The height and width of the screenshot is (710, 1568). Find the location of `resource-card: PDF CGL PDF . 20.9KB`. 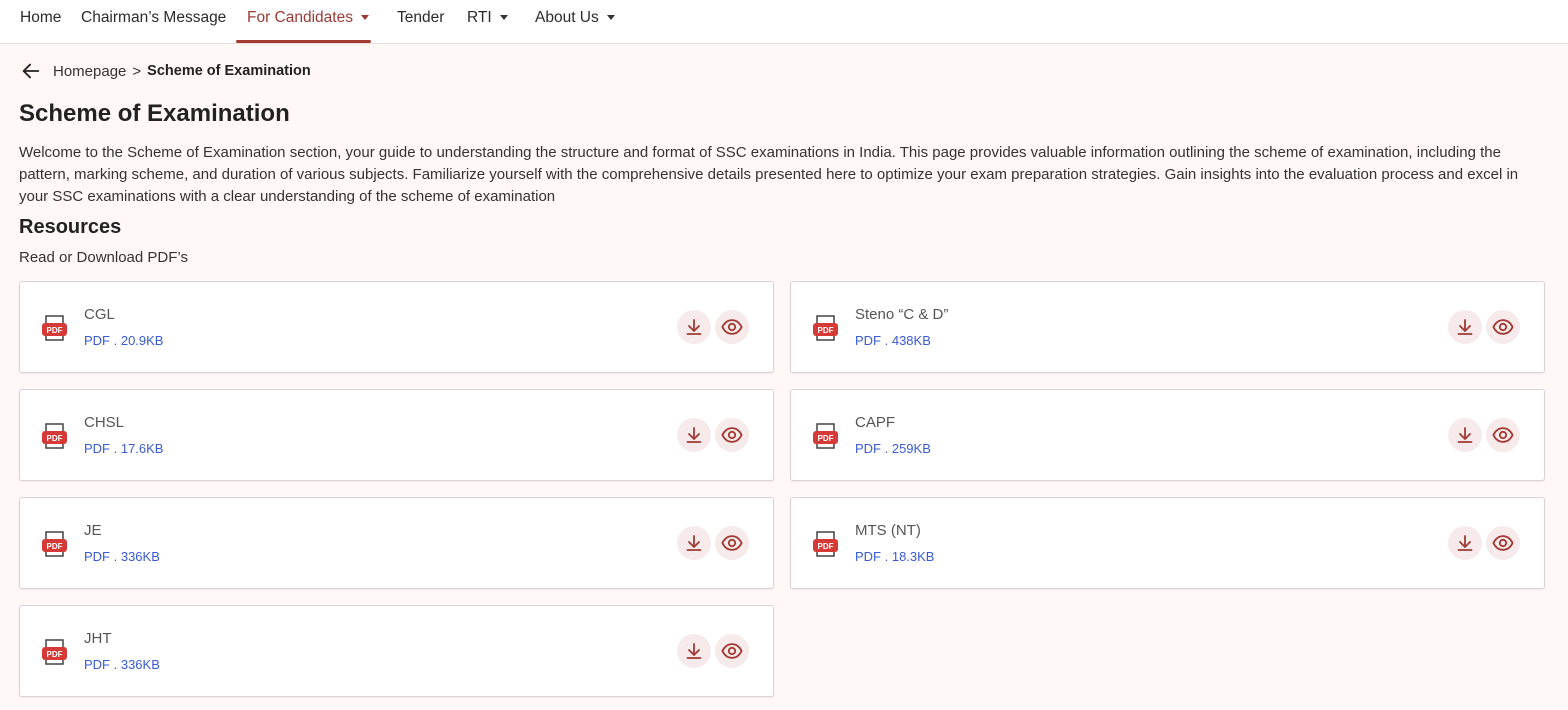

resource-card: PDF CGL PDF . 20.9KB is located at coordinates (396, 327).